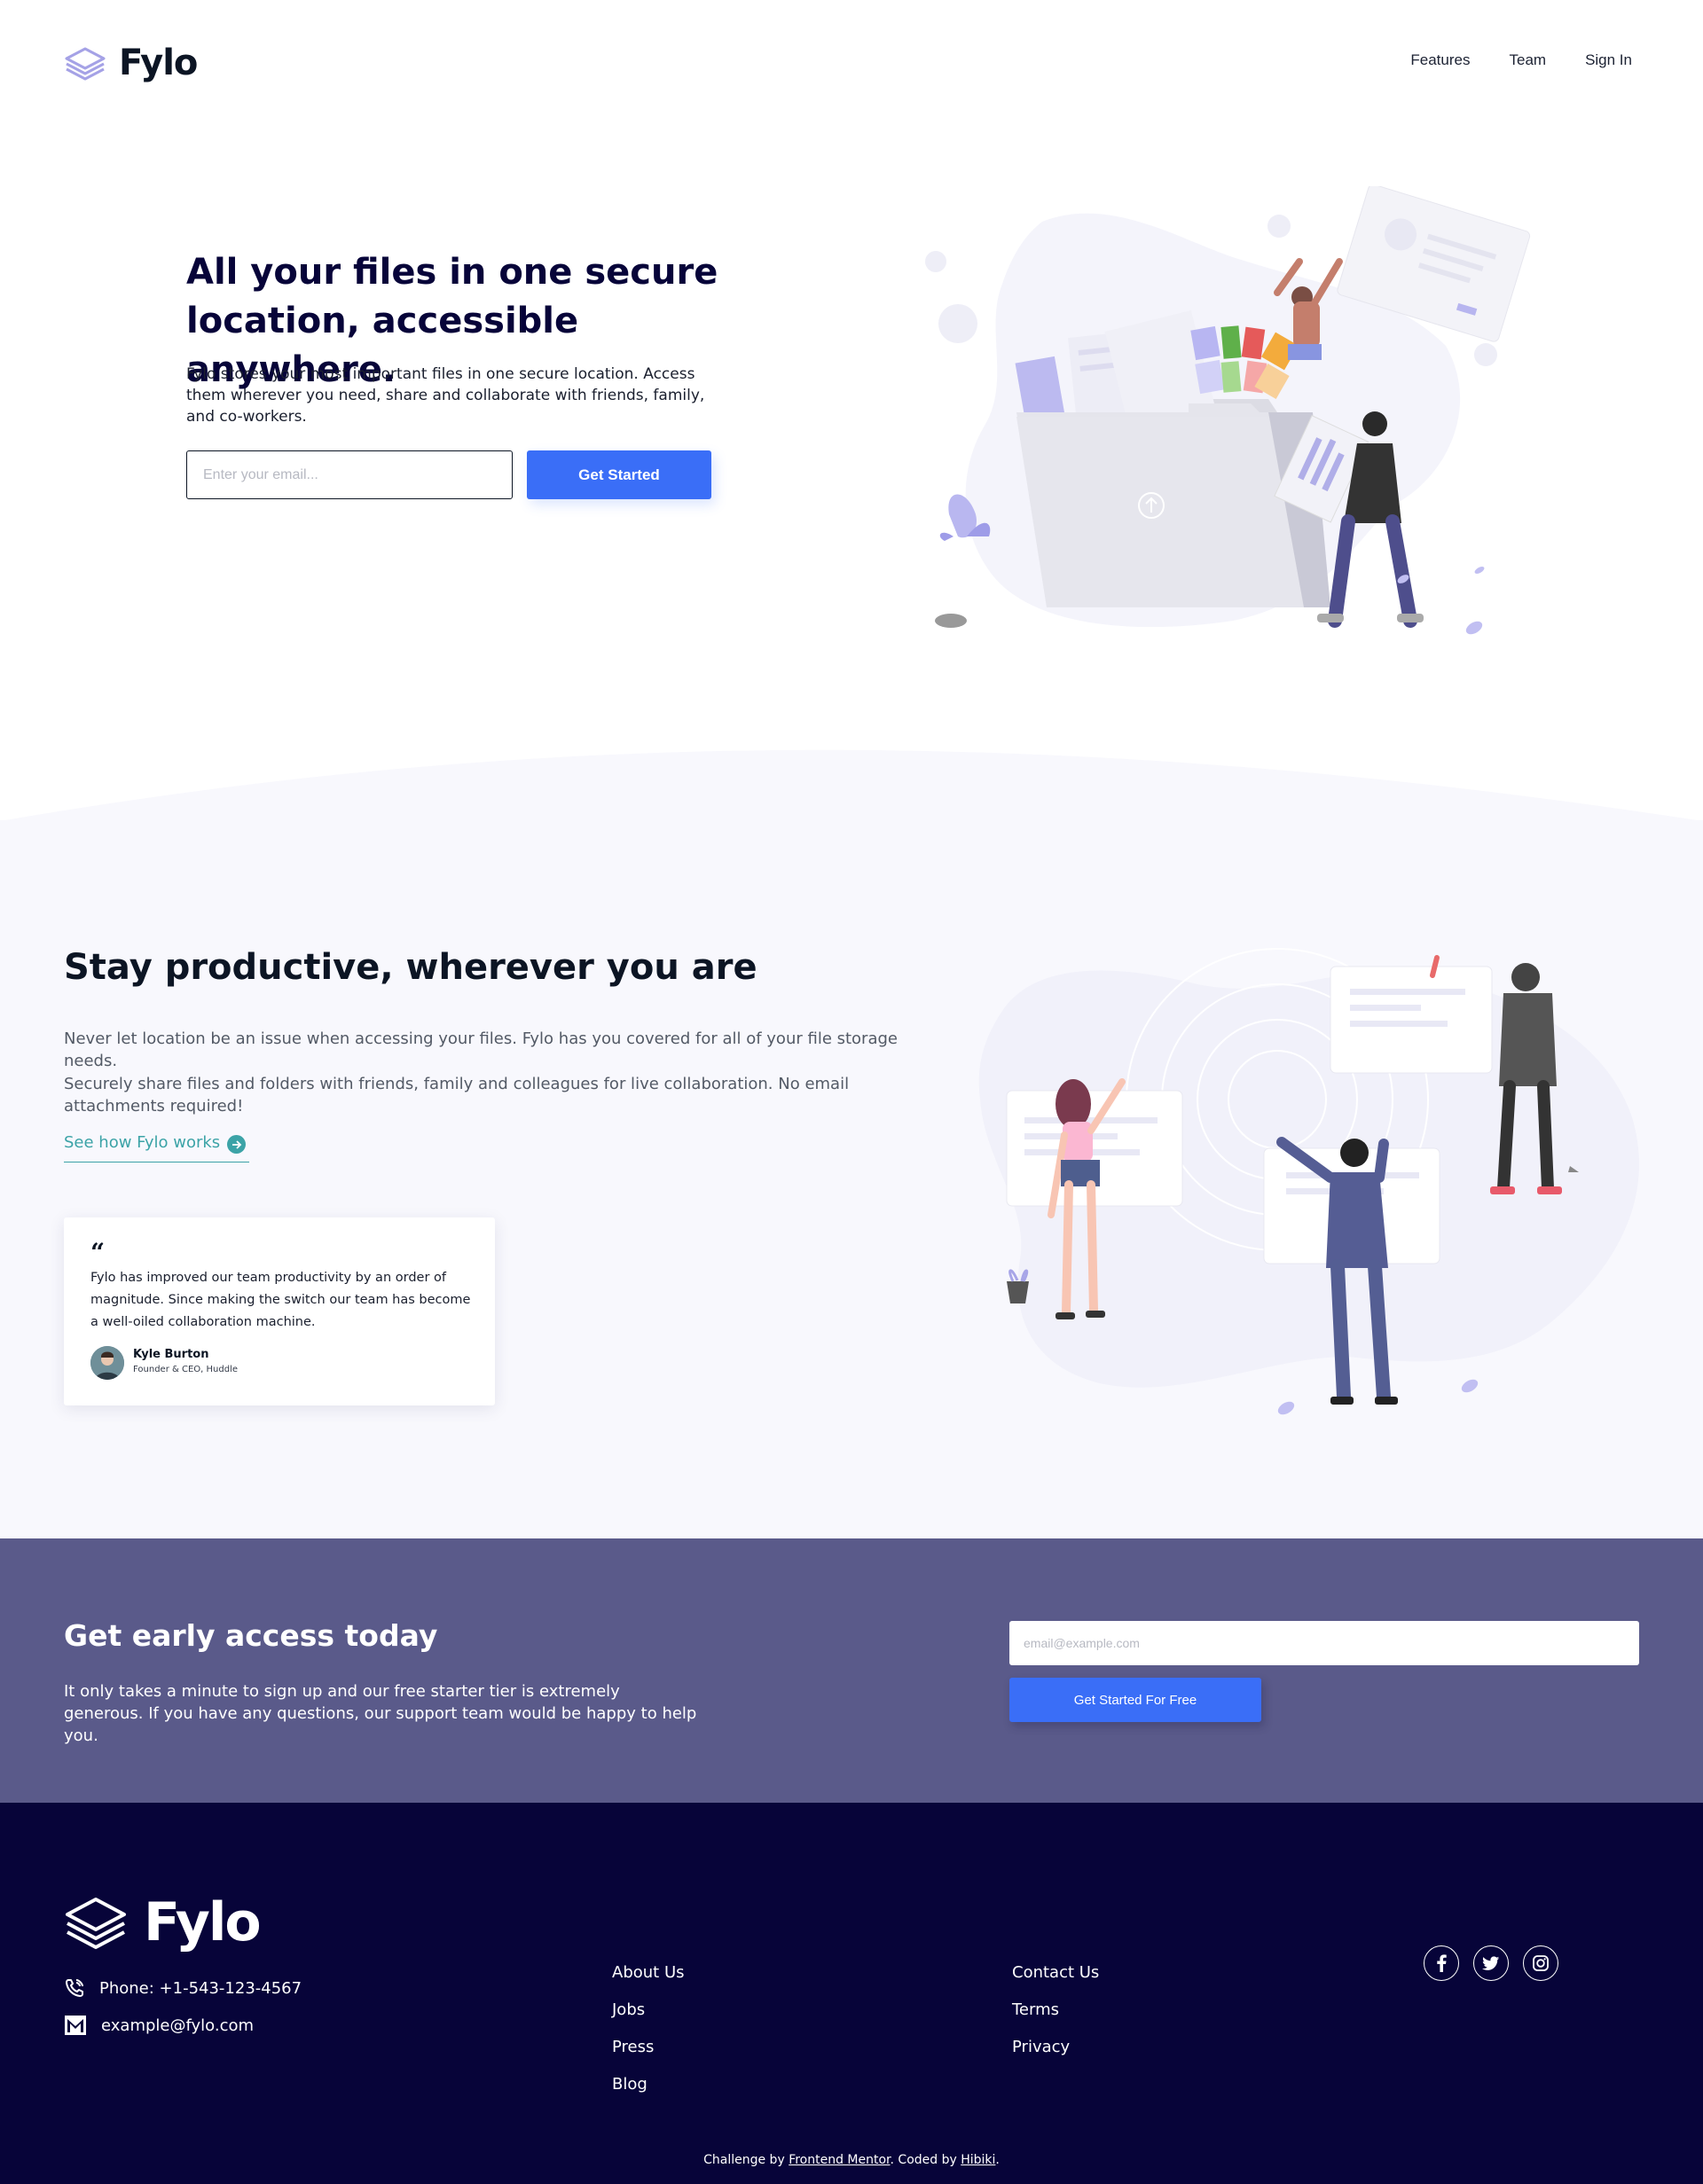 The width and height of the screenshot is (1703, 2184). I want to click on early-email-input, so click(1324, 1643).